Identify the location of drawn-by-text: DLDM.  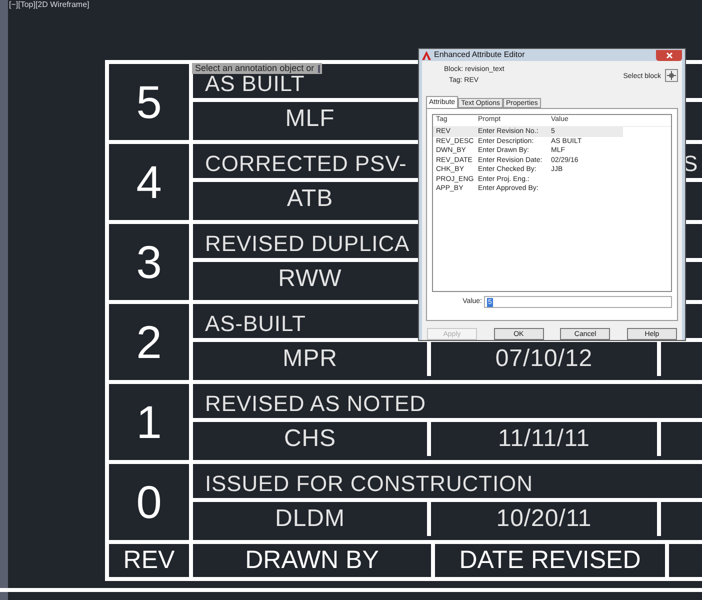
(310, 519).